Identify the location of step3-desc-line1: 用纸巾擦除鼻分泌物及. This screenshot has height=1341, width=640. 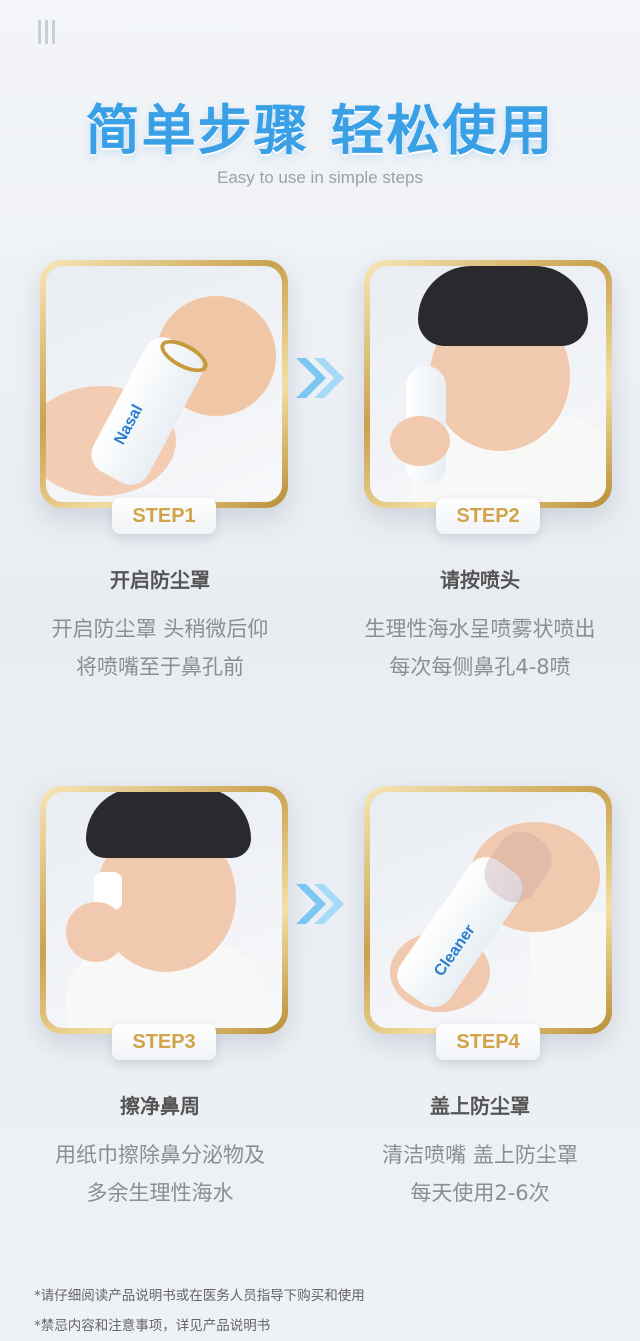
(160, 1155).